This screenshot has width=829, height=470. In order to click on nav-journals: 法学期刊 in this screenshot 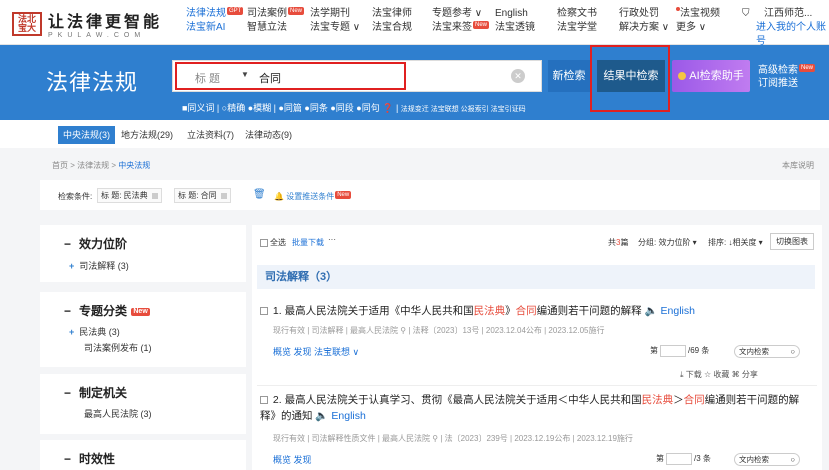, I will do `click(335, 14)`.